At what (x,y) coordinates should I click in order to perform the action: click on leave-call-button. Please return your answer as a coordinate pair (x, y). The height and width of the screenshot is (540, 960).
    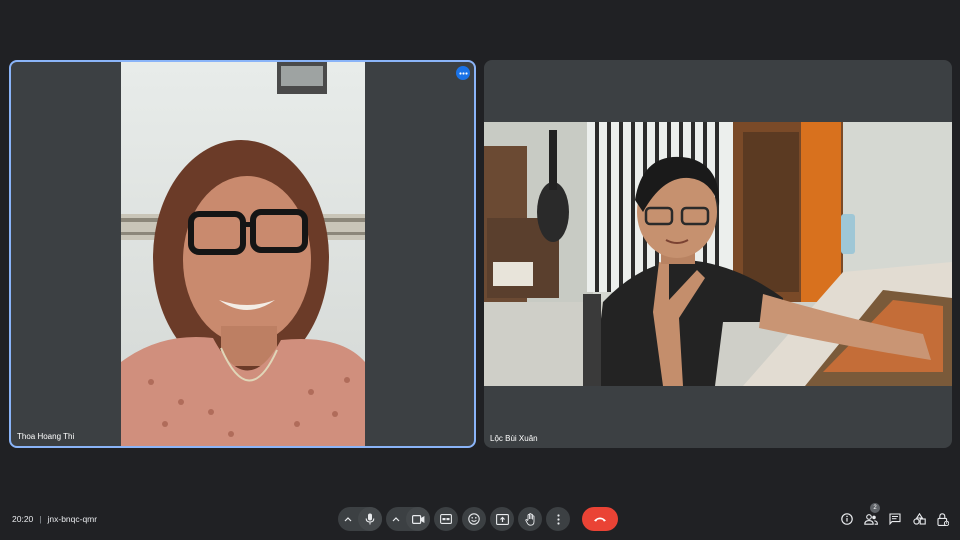
    Looking at the image, I should click on (600, 519).